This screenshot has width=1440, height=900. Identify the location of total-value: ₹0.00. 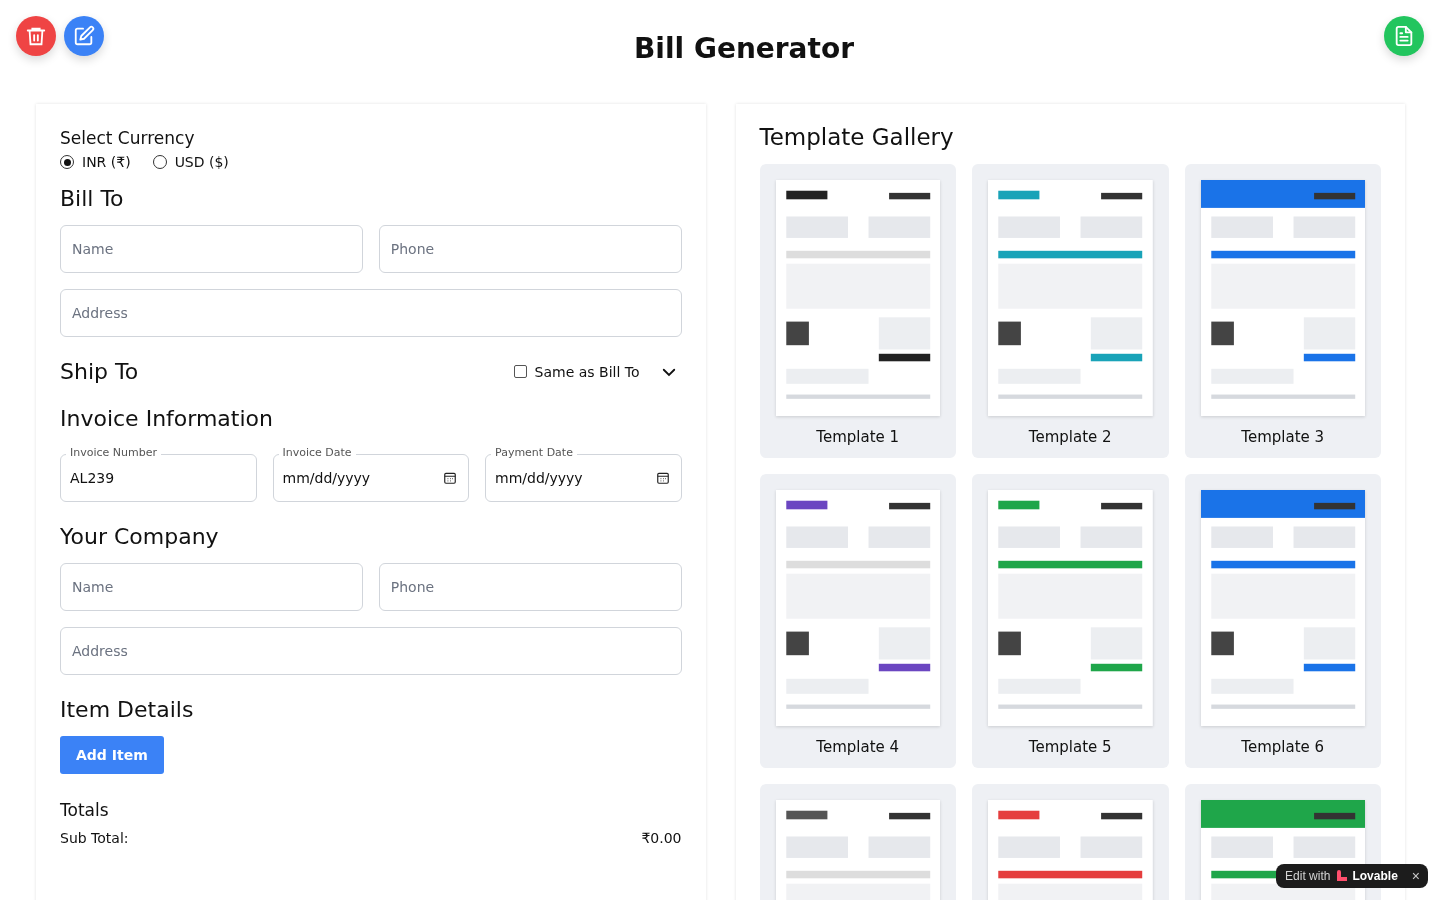
(661, 838).